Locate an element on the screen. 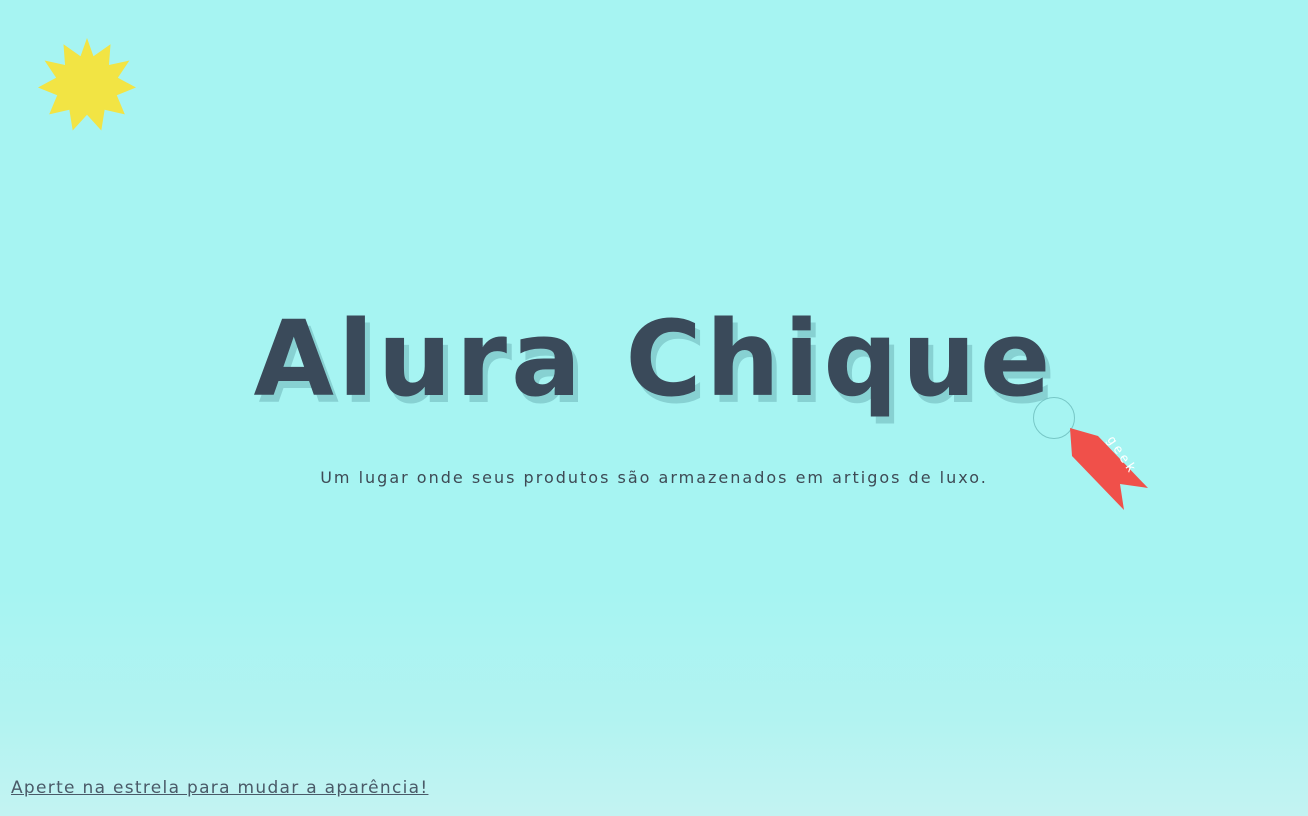 This screenshot has width=1308, height=816. page-title: Alura Chique is located at coordinates (654, 359).